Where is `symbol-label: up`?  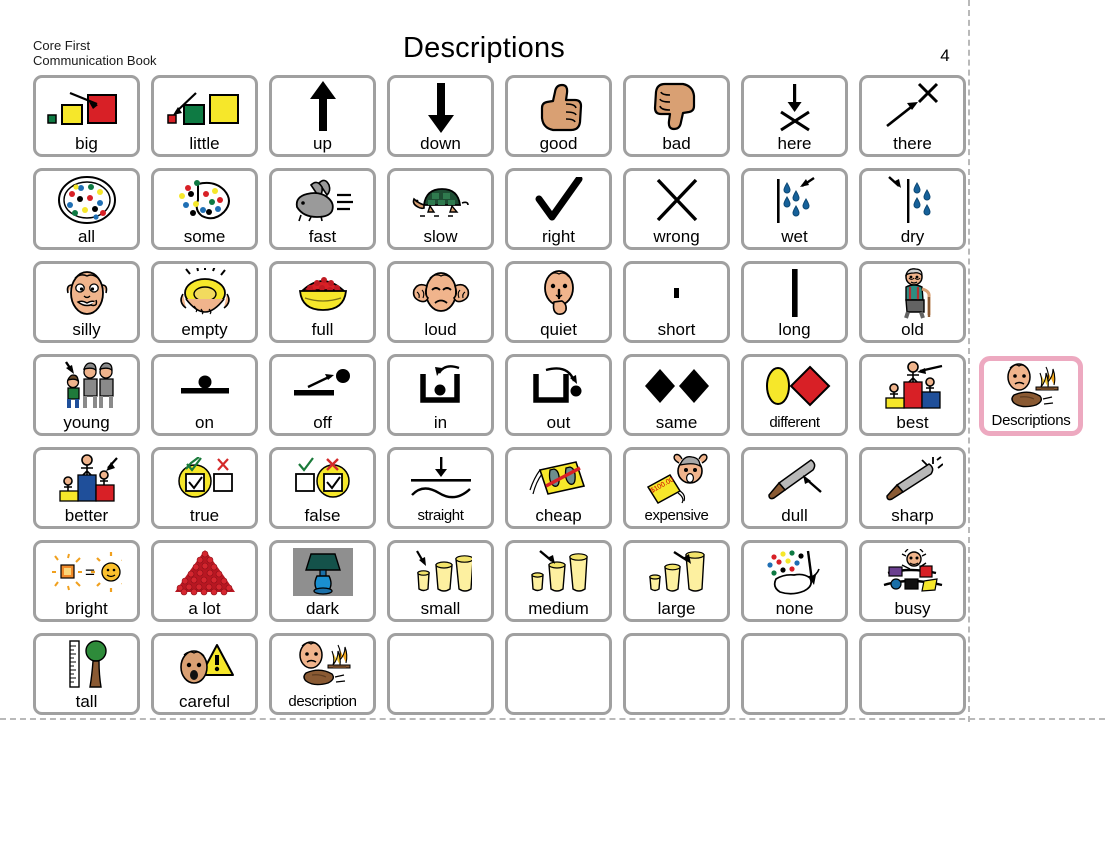 symbol-label: up is located at coordinates (322, 143).